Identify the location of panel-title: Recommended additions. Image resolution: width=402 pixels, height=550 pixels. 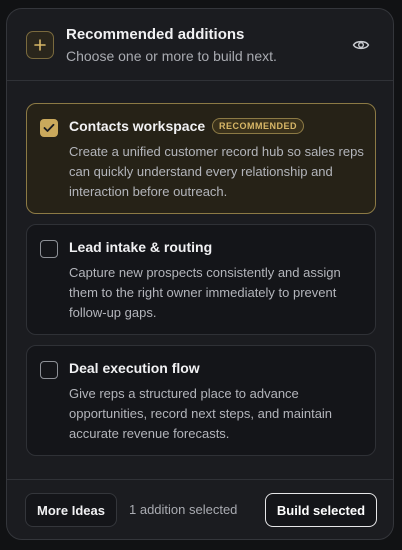
(155, 34).